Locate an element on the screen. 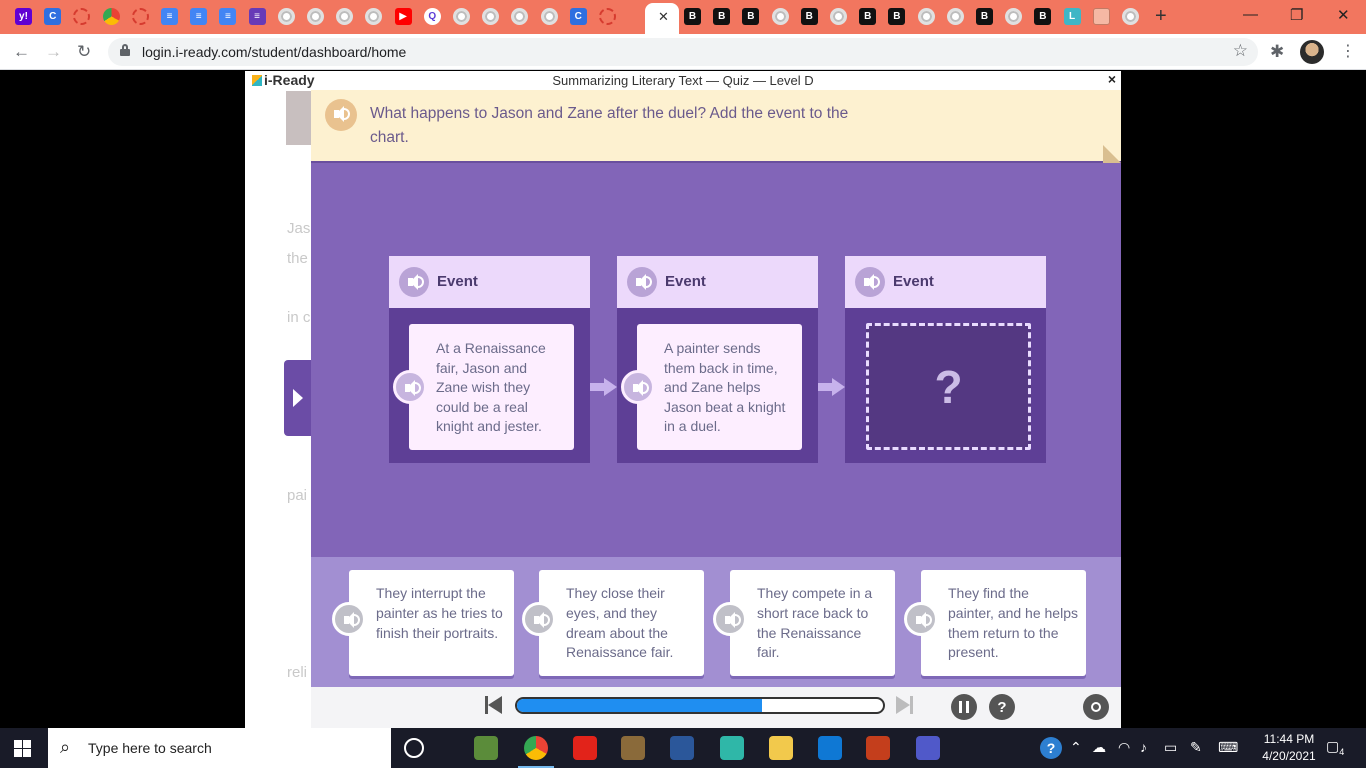 Image resolution: width=1366 pixels, height=768 pixels. close-quiz-button: × is located at coordinates (1112, 79).